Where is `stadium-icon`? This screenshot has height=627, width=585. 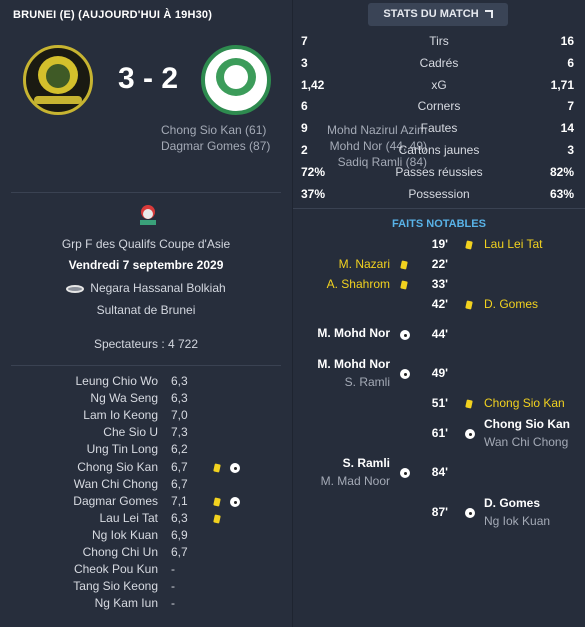 stadium-icon is located at coordinates (75, 288).